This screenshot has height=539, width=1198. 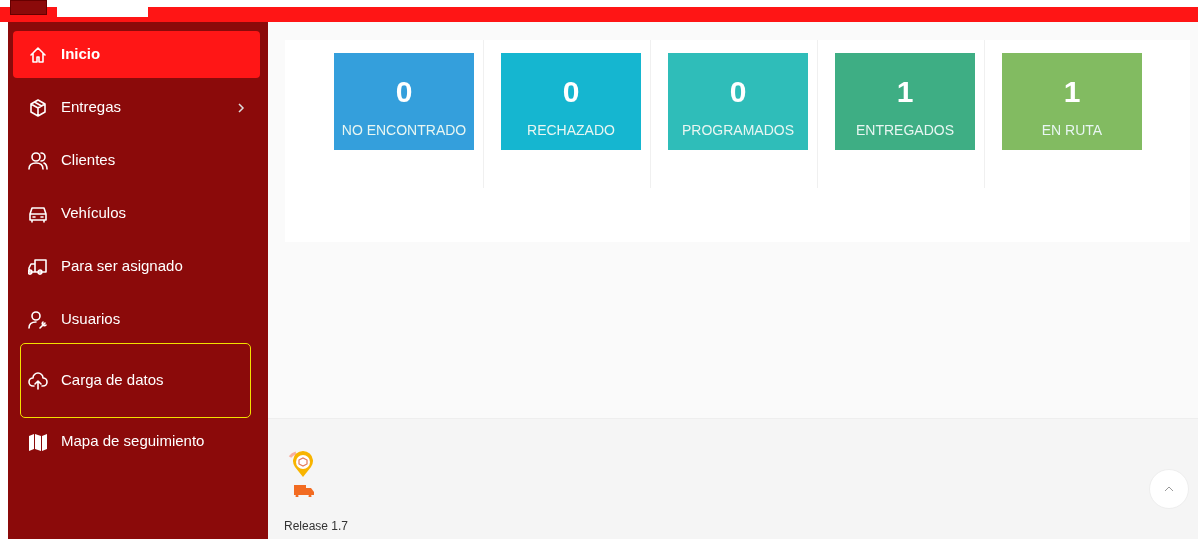 What do you see at coordinates (136, 160) in the screenshot?
I see `sidebar-item: Clientes` at bounding box center [136, 160].